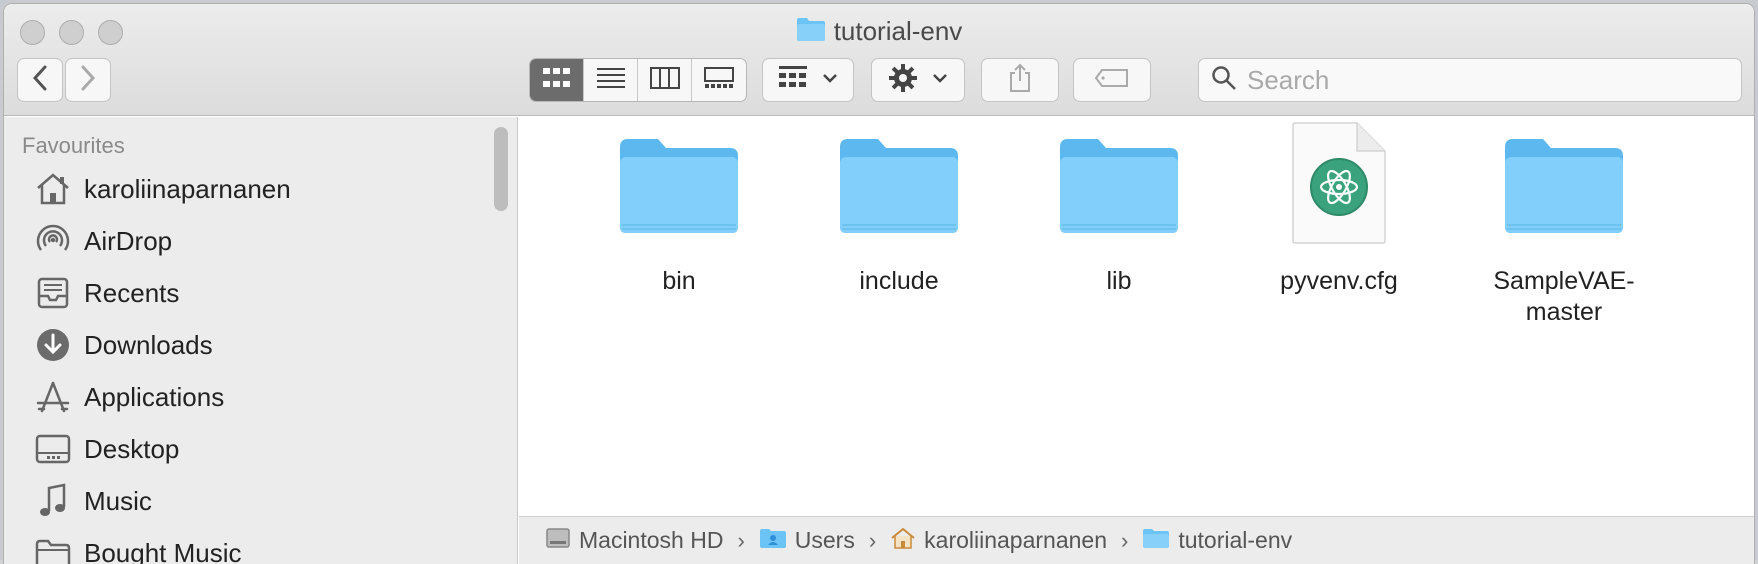  What do you see at coordinates (131, 293) in the screenshot?
I see `sidebar-item-label: Recents` at bounding box center [131, 293].